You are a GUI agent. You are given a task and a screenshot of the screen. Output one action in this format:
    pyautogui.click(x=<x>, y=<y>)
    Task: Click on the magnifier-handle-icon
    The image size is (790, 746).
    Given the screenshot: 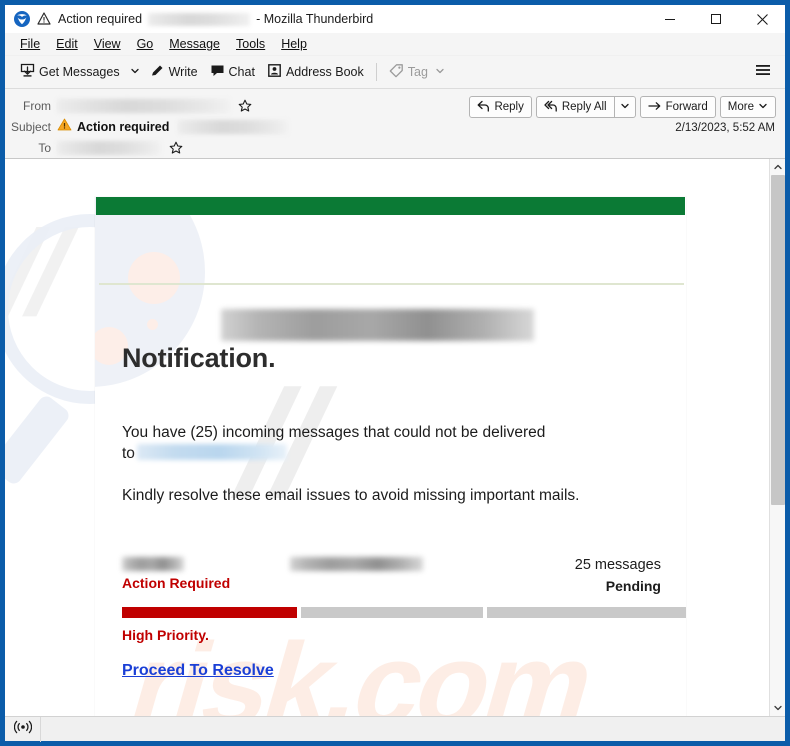 What is the action you would take?
    pyautogui.click(x=38, y=440)
    